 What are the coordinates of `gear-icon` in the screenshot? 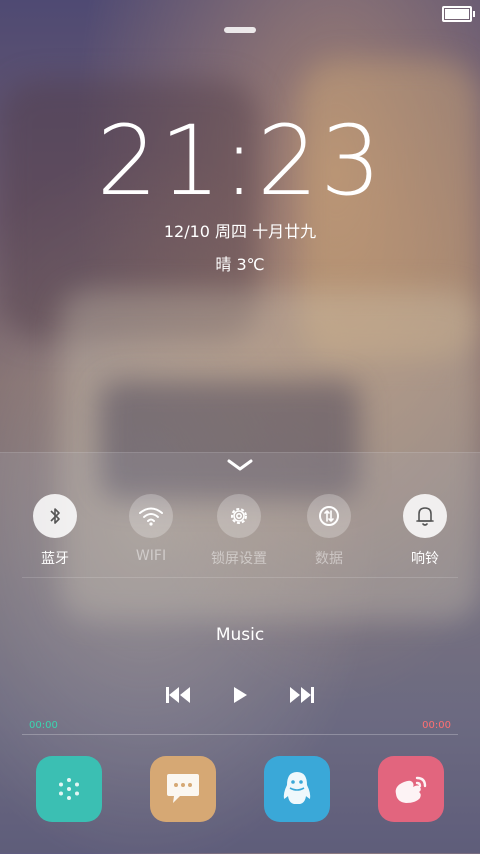 It's located at (239, 516).